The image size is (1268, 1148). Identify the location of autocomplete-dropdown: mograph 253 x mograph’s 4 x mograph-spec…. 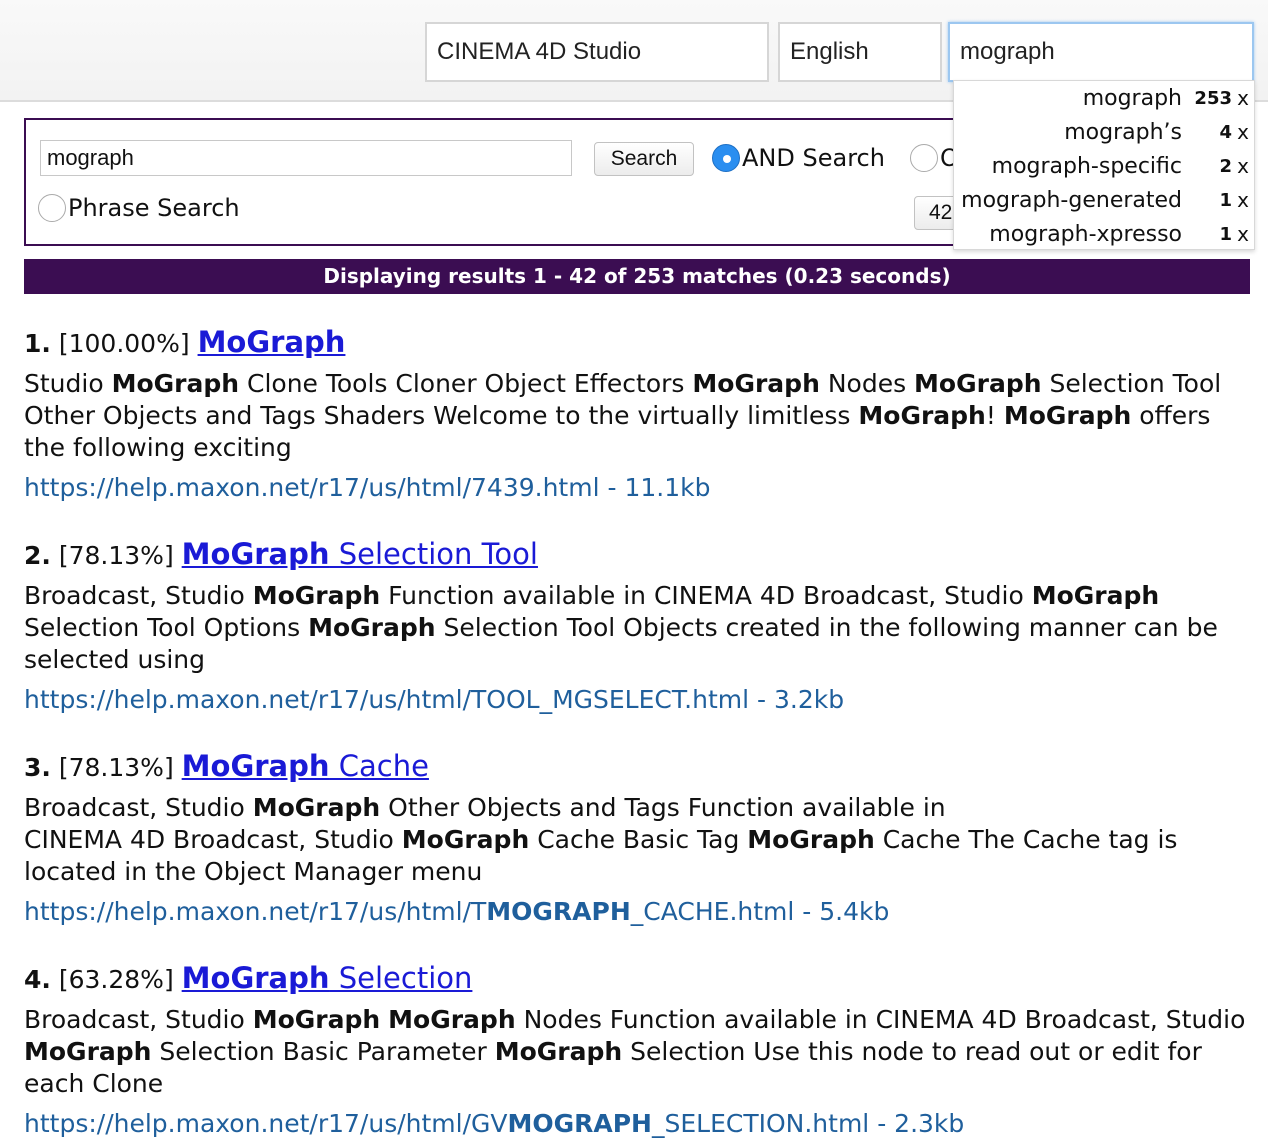
(1104, 165).